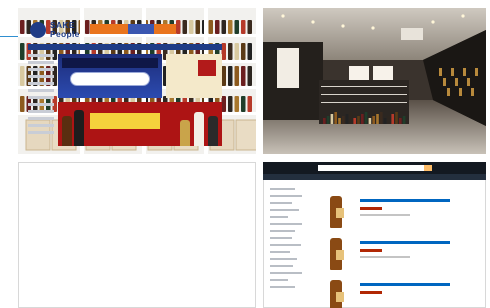  Describe the element at coordinates (110, 63) in the screenshot. I see `hero-heading-strip` at that location.